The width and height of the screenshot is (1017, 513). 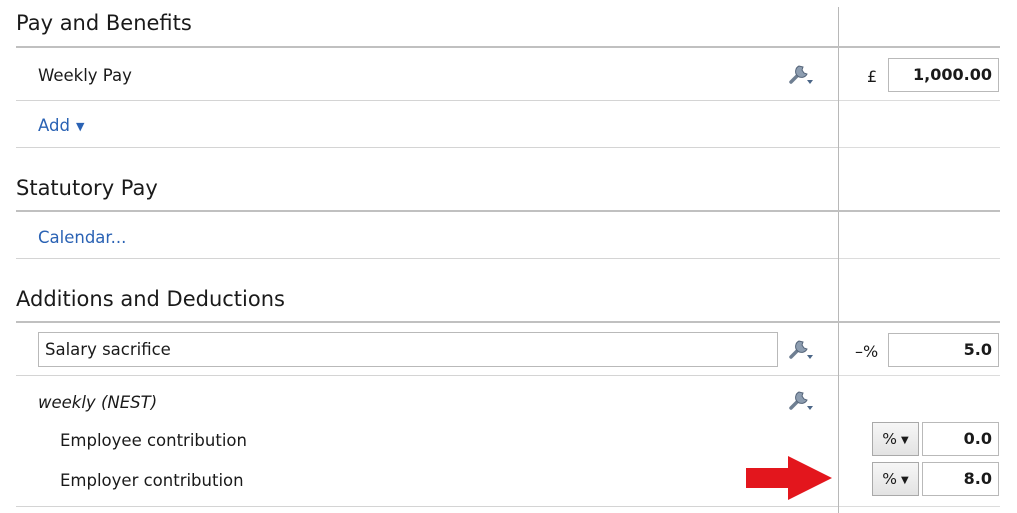 I want to click on section-title-pay-benefits: Pay and Benefits, so click(x=104, y=23).